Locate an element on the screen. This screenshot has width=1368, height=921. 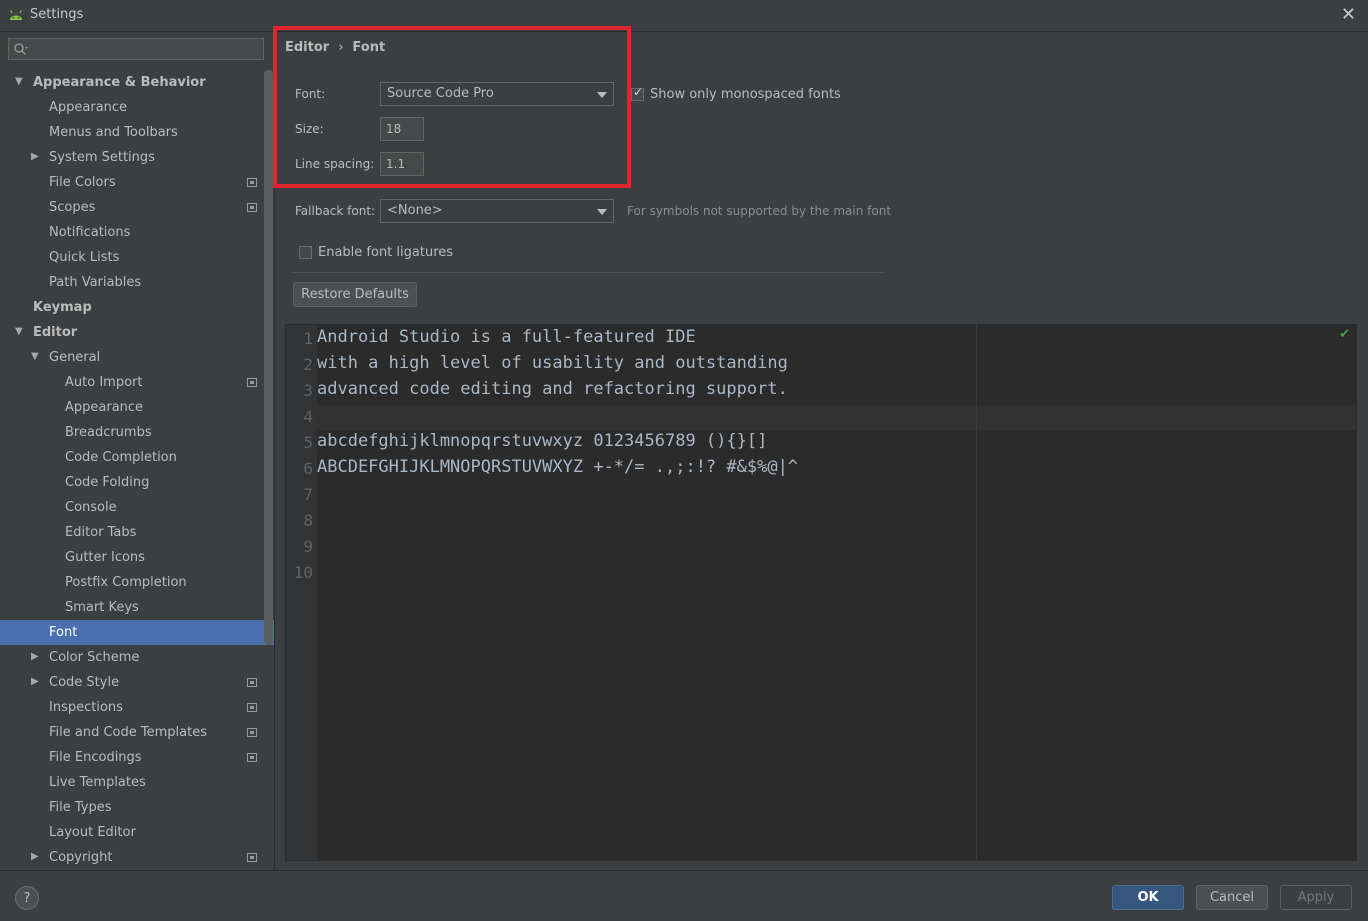
sidebar-item-console: Console is located at coordinates (137, 507).